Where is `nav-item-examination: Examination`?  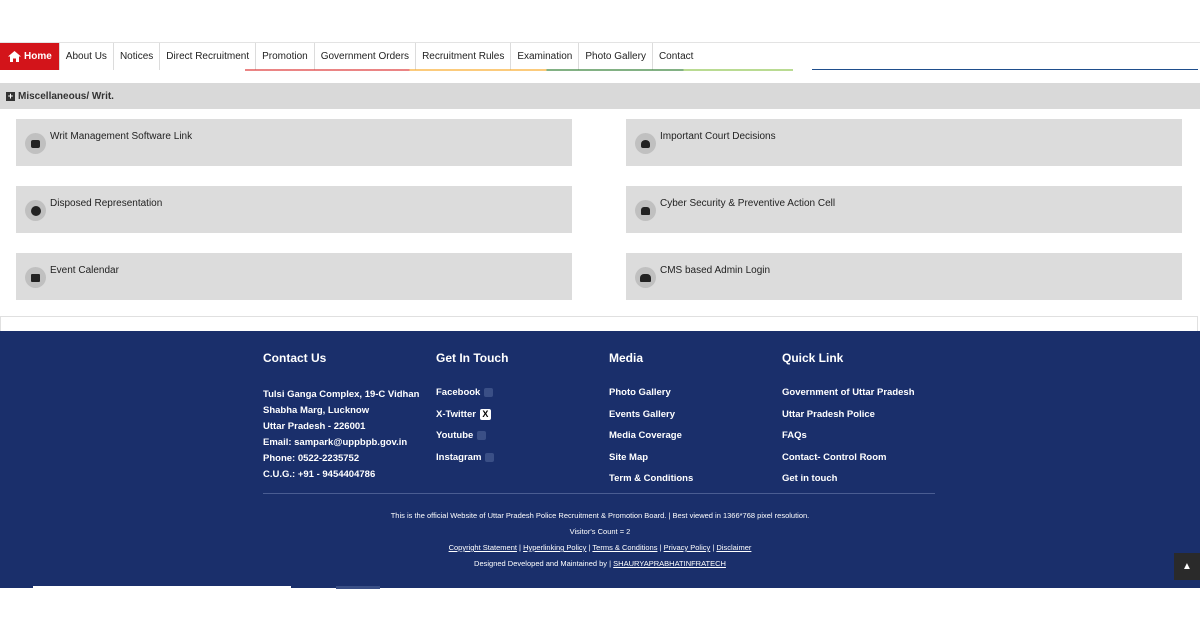
nav-item-examination: Examination is located at coordinates (545, 56).